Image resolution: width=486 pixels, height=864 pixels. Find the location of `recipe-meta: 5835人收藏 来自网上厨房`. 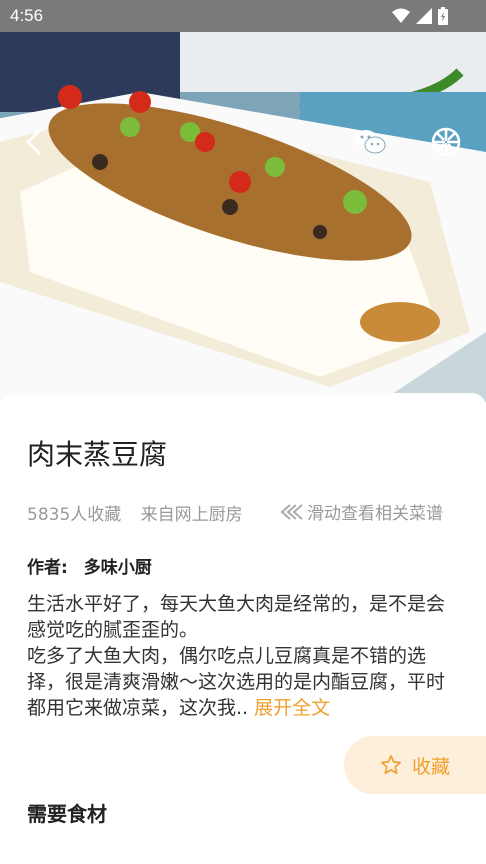

recipe-meta: 5835人收藏 来自网上厨房 is located at coordinates (142, 512).